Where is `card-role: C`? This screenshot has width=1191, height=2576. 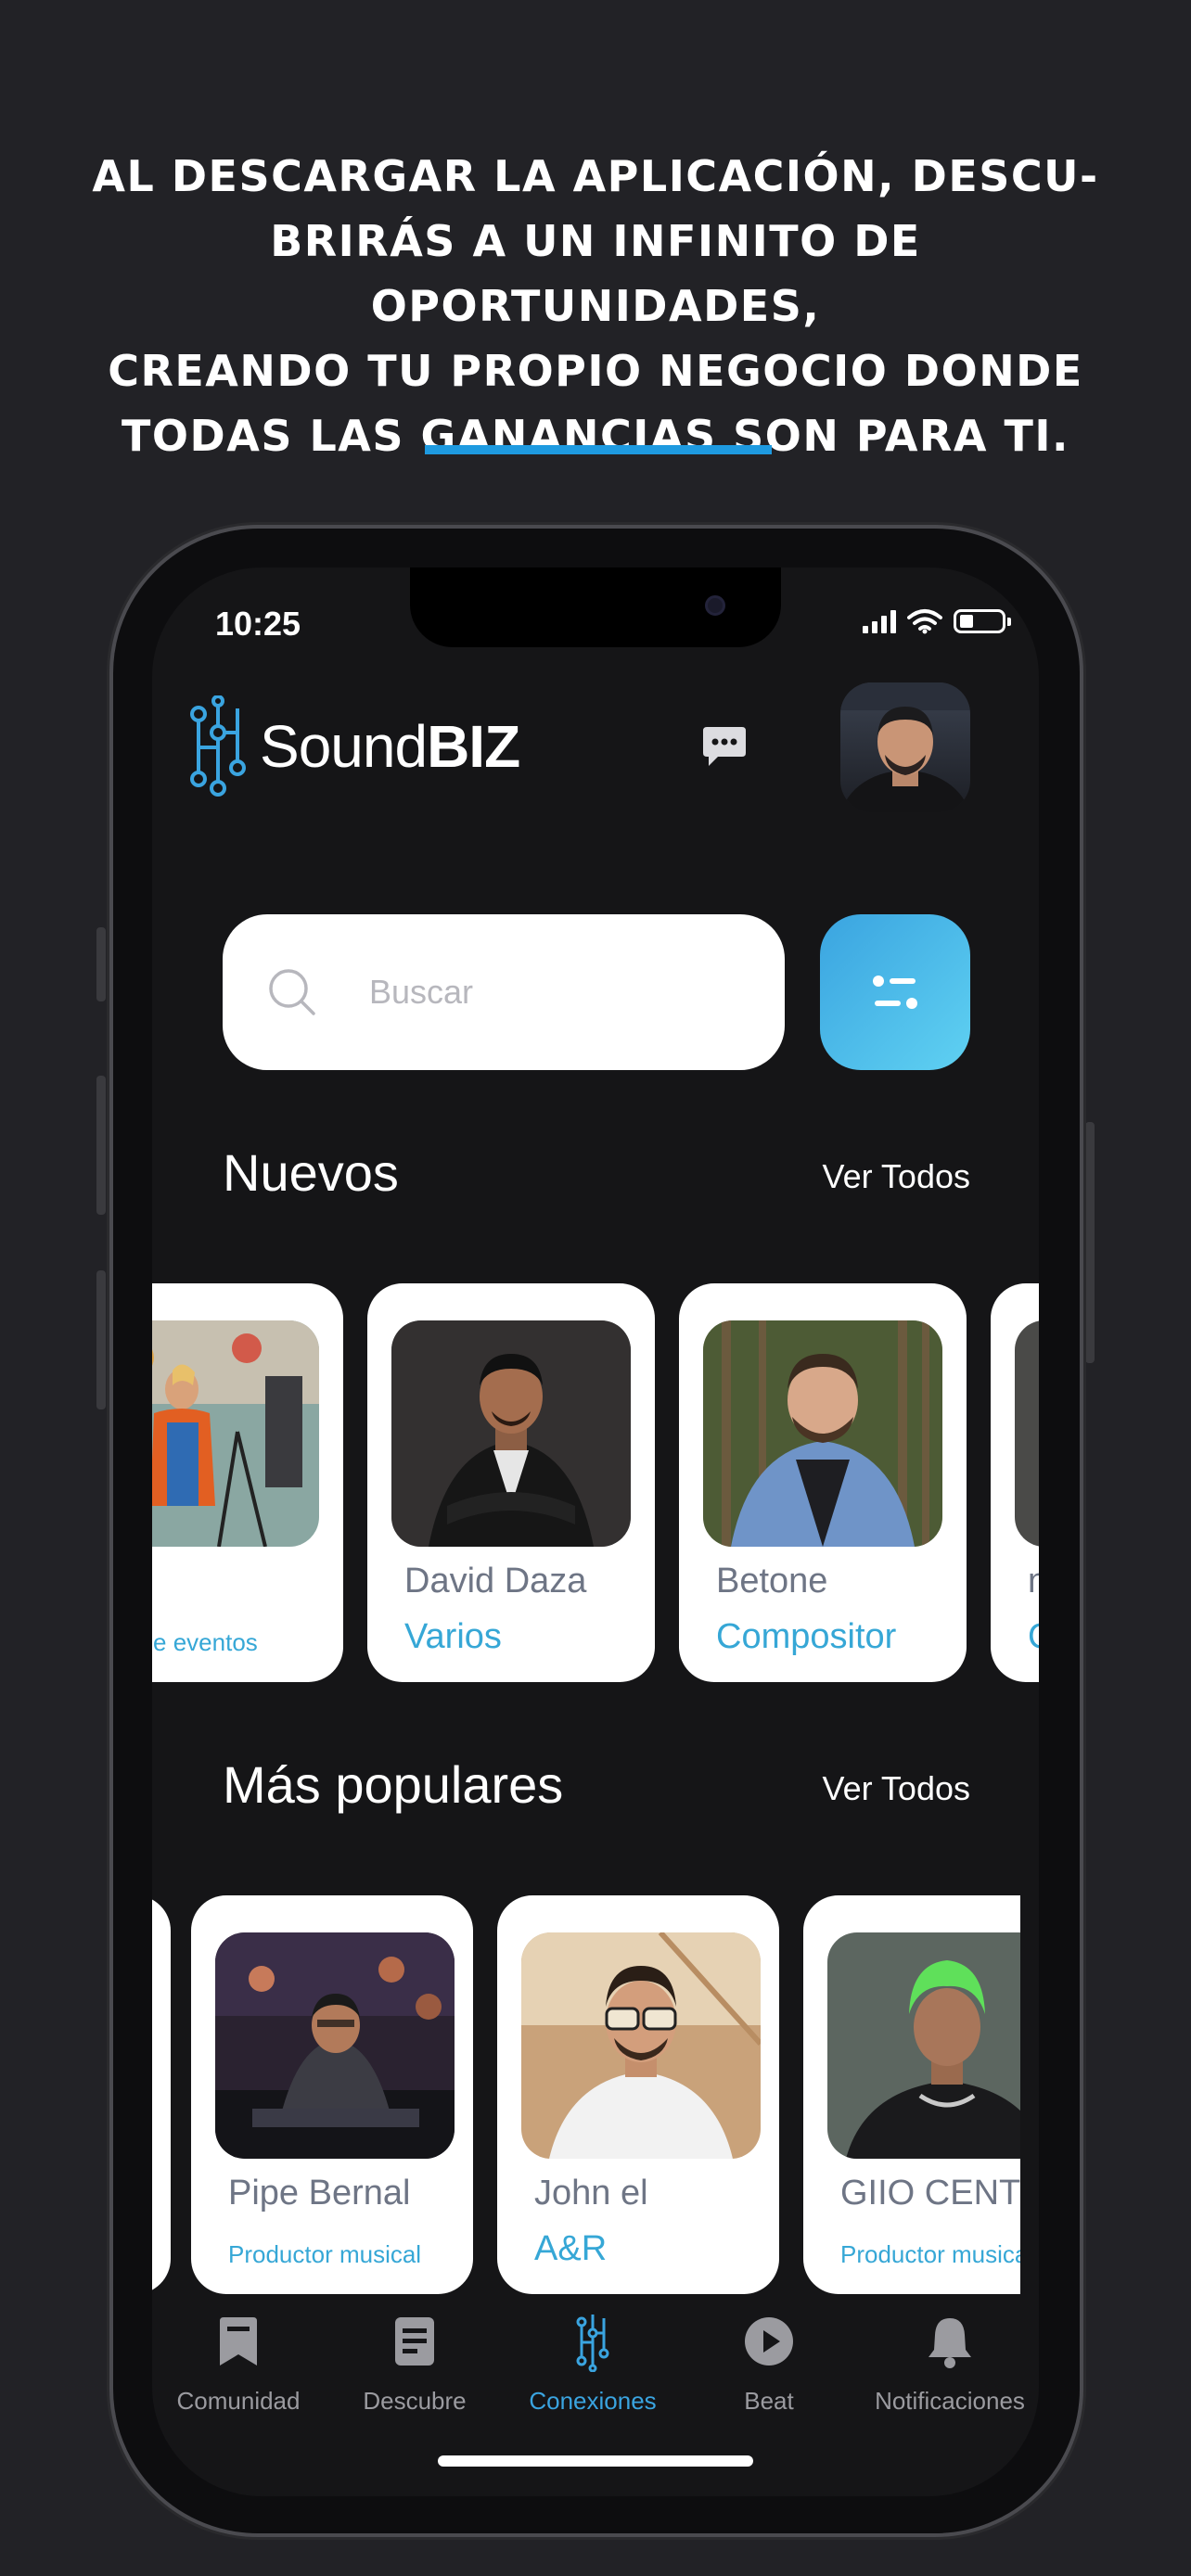
card-role: C is located at coordinates (1033, 1637).